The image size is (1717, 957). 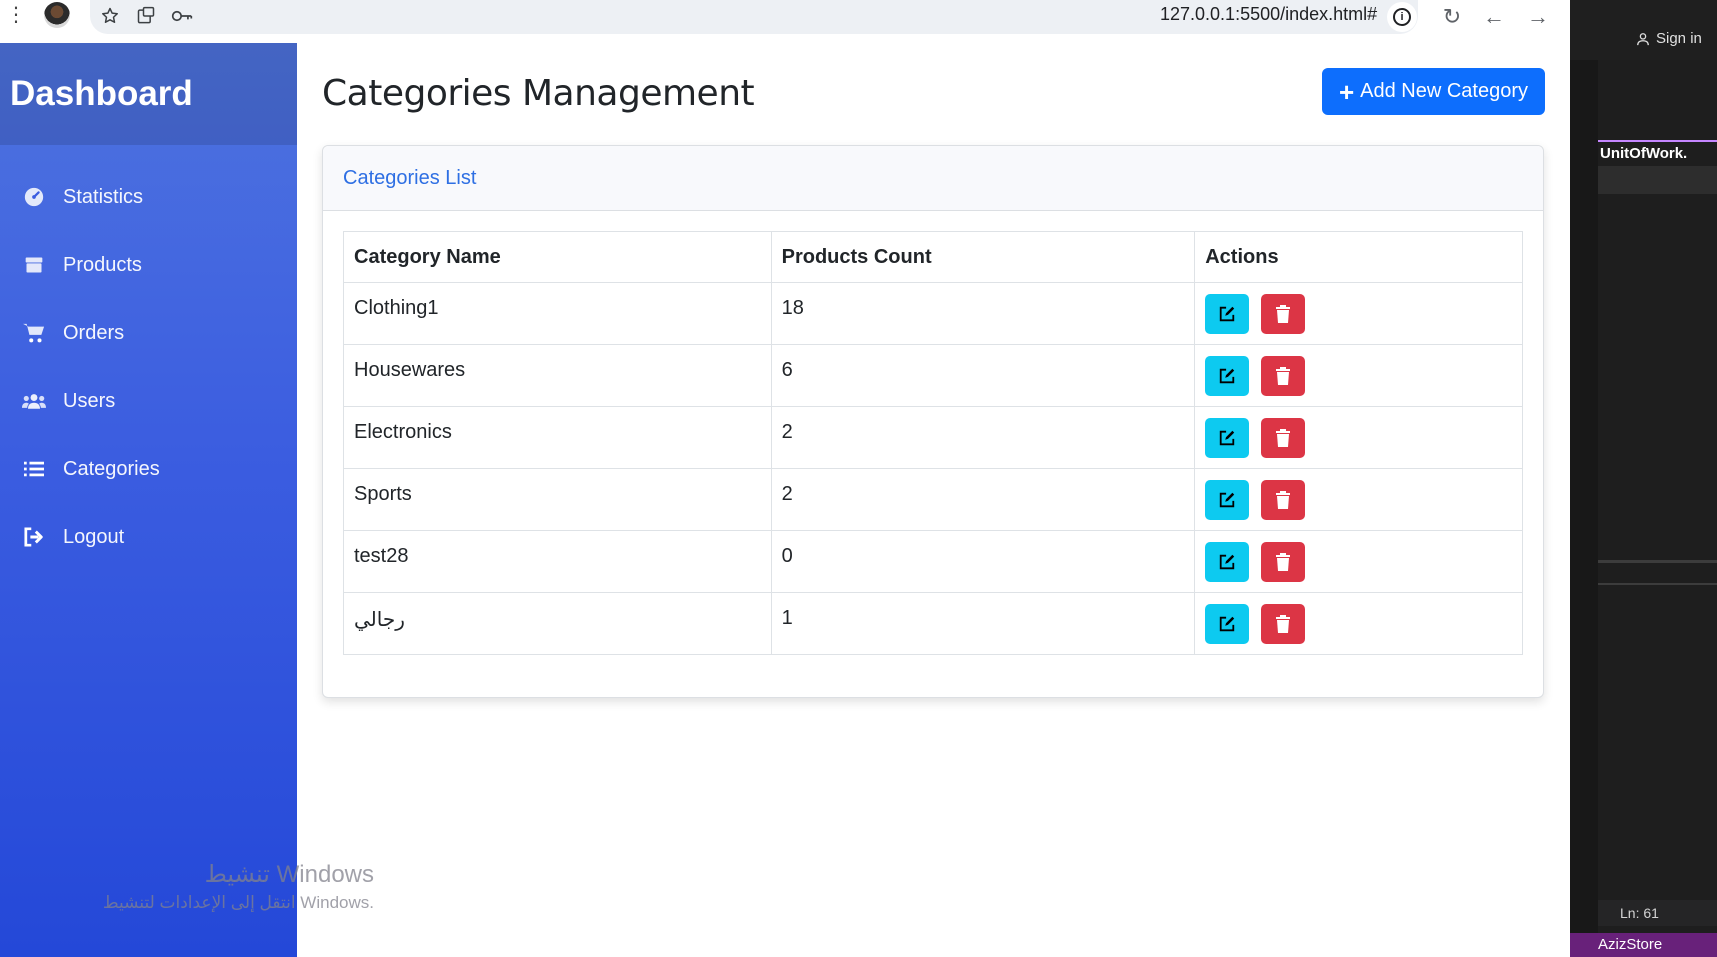 What do you see at coordinates (557, 437) in the screenshot?
I see `category-name-cell: Electronics` at bounding box center [557, 437].